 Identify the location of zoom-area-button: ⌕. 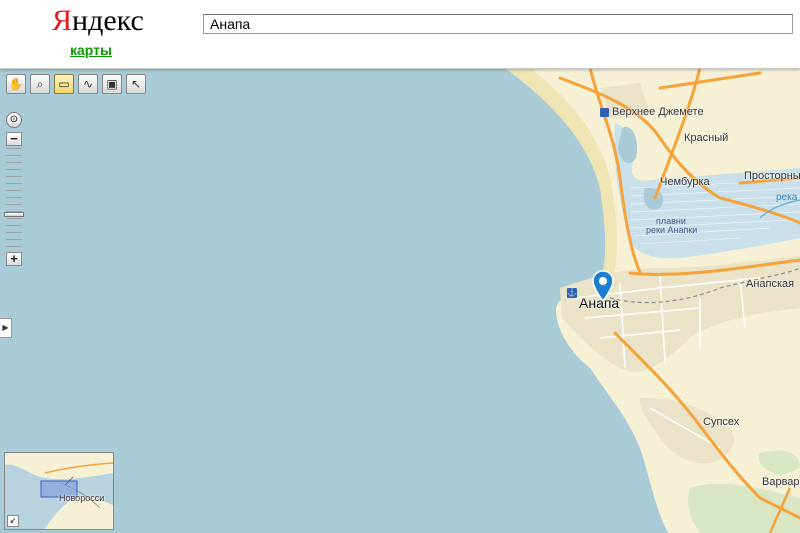
(40, 84).